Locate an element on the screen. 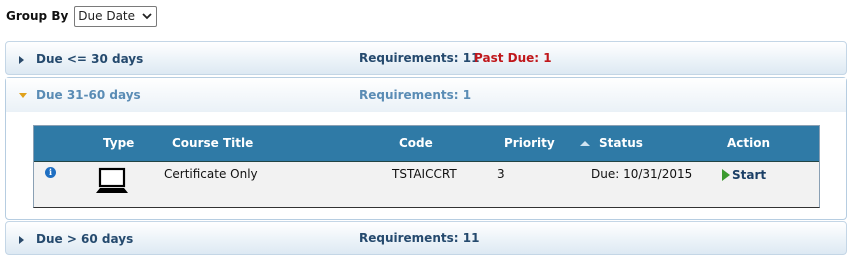 The width and height of the screenshot is (850, 260). group-by-select: Due Date is located at coordinates (116, 16).